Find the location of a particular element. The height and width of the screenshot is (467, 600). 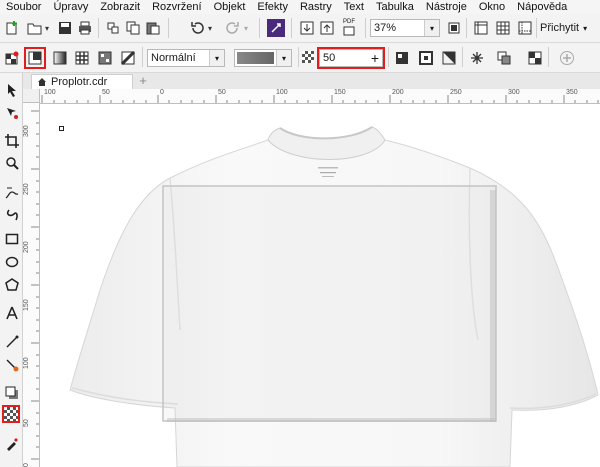

ruler-tick-label: 300 is located at coordinates (514, 92).